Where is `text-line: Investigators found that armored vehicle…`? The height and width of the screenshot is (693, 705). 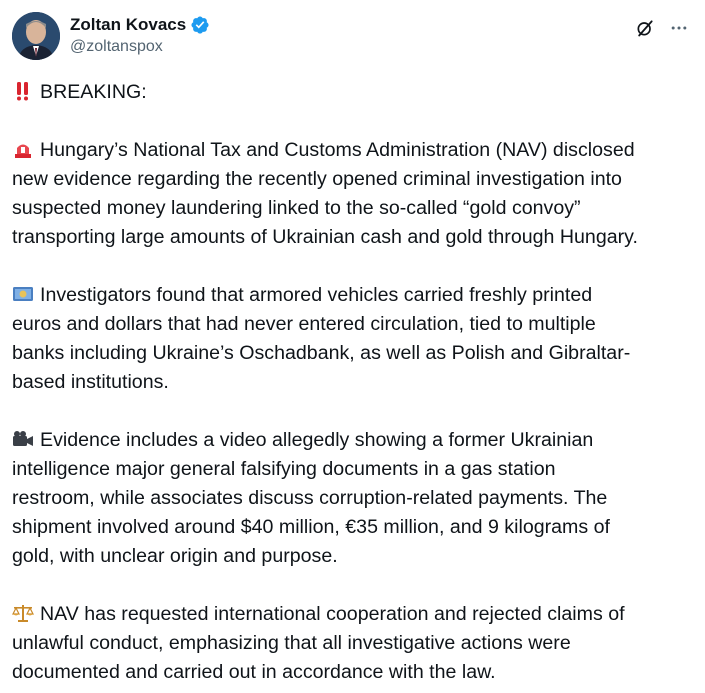 text-line: Investigators found that armored vehicle… is located at coordinates (316, 295).